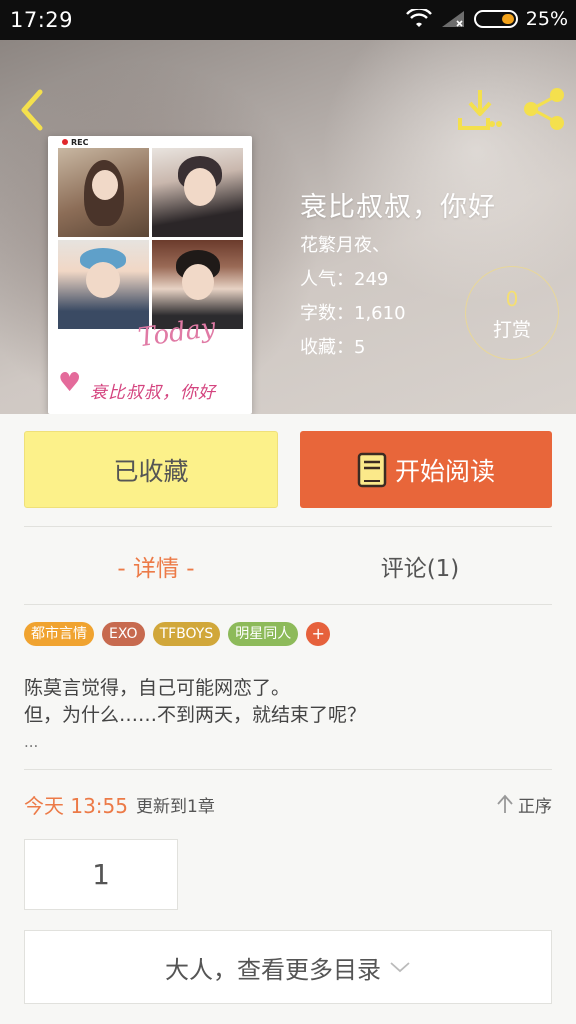 The image size is (576, 1024). I want to click on start-reading-label: 开始阅读, so click(444, 471).